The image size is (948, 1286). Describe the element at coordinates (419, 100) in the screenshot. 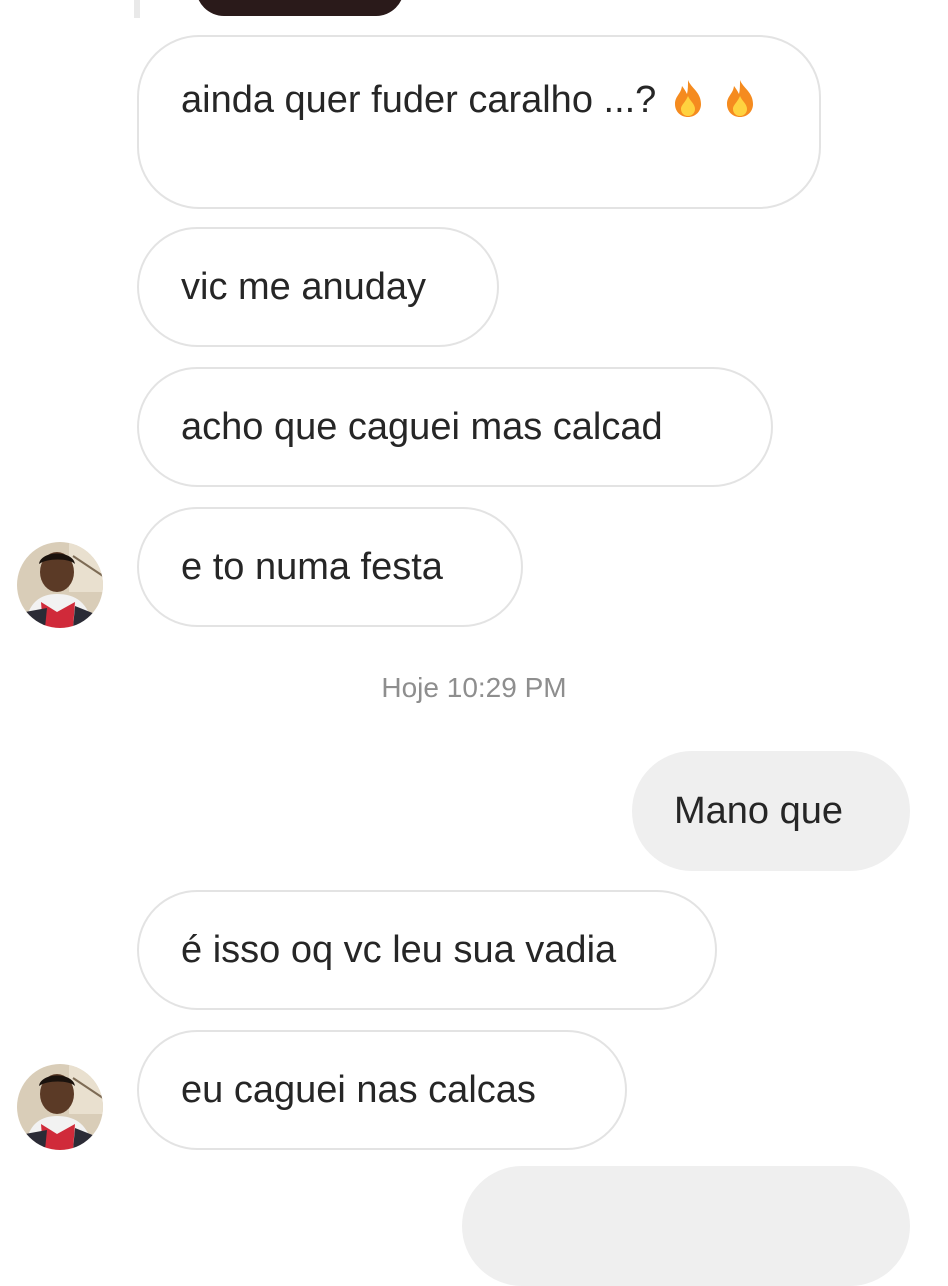

I see `message-text-content: ainda quer fuder caralho ...?` at that location.